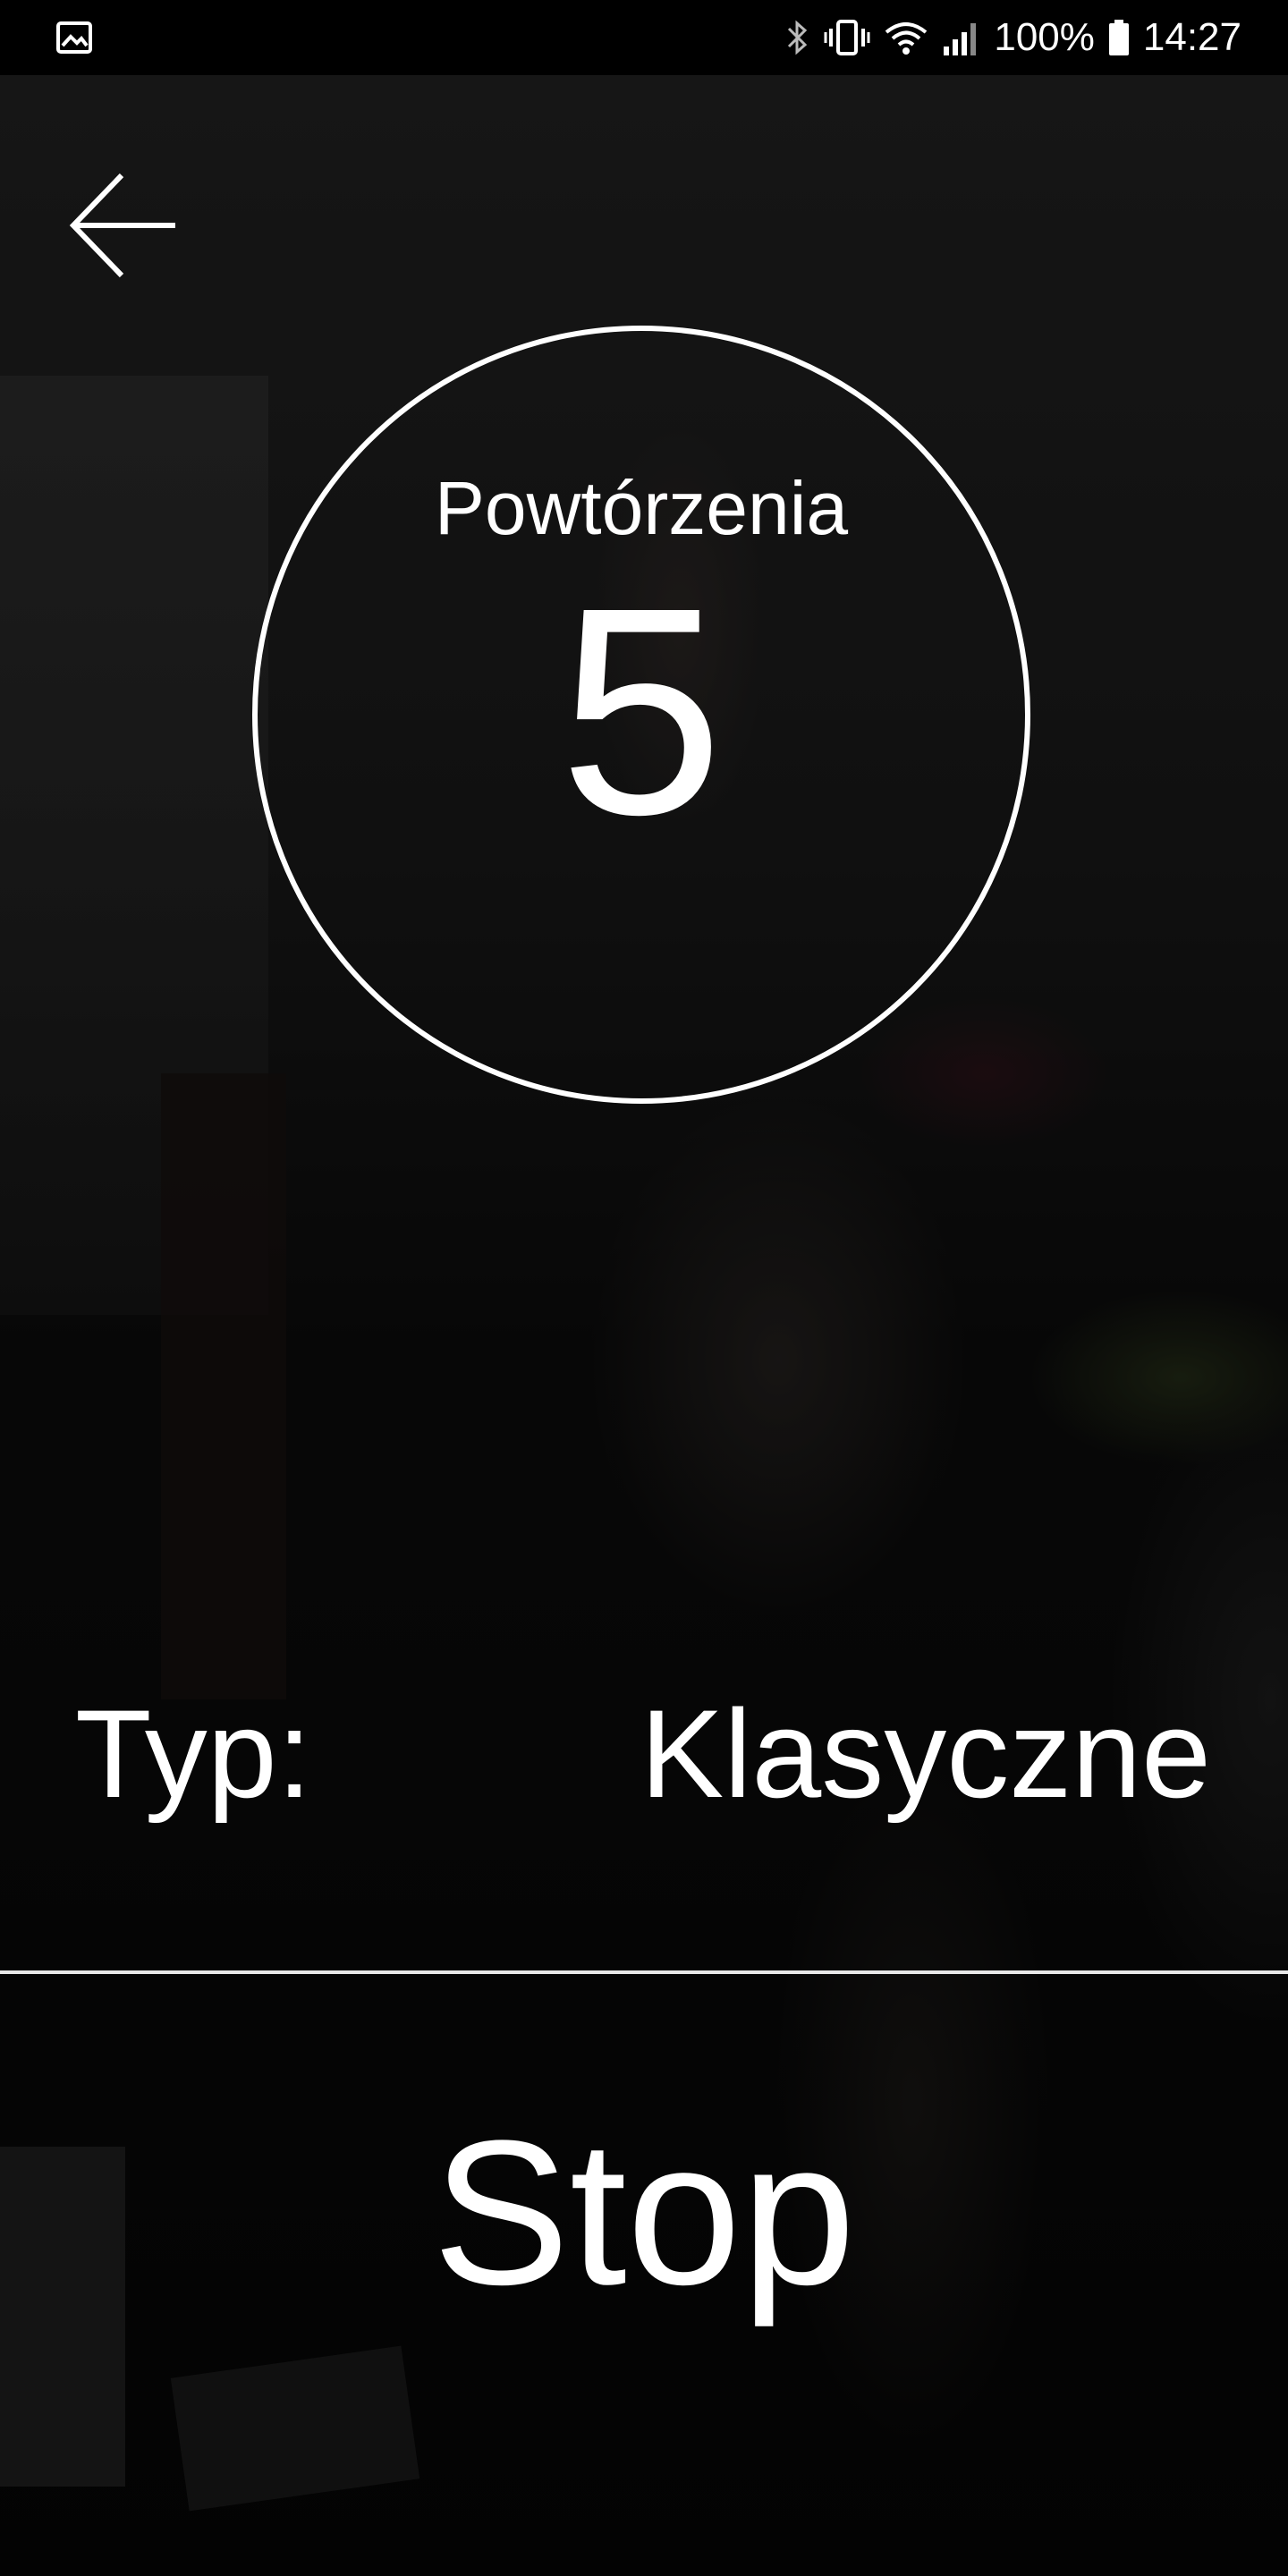 The height and width of the screenshot is (2576, 1288). What do you see at coordinates (1044, 37) in the screenshot?
I see `battery-percent: 100%` at bounding box center [1044, 37].